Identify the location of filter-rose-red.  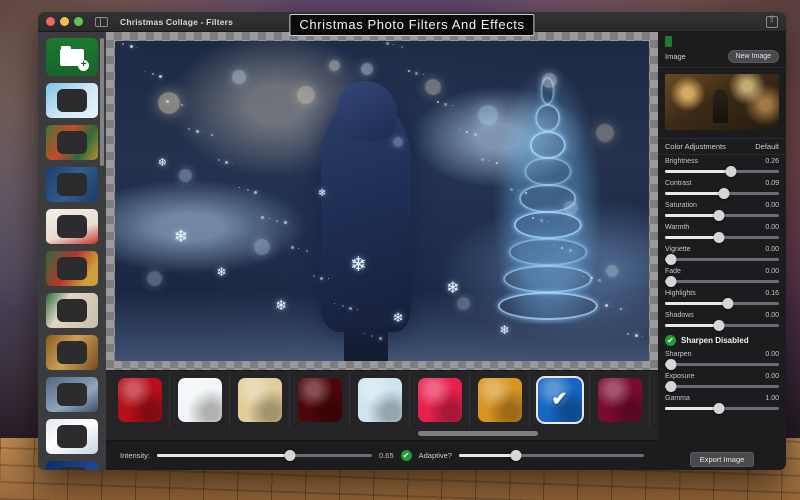
(439, 399).